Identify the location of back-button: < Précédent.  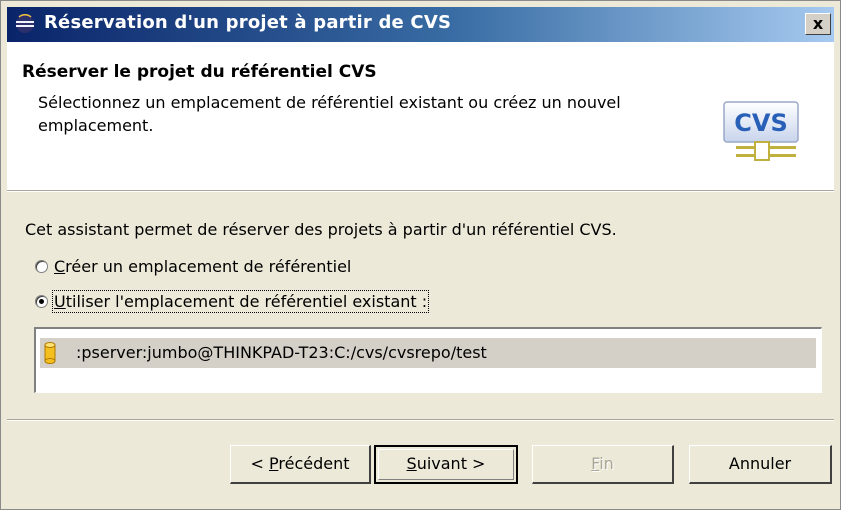
(300, 464).